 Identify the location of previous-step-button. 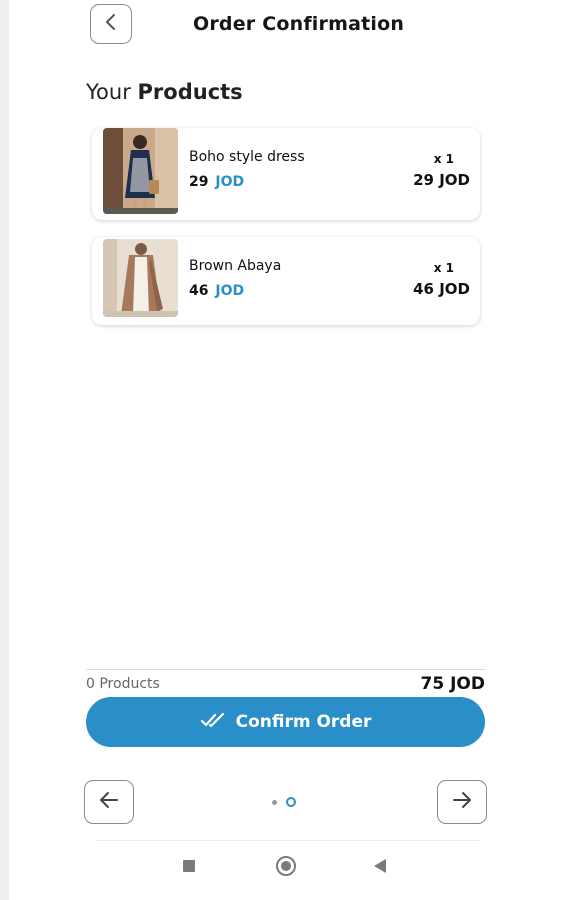
(109, 802).